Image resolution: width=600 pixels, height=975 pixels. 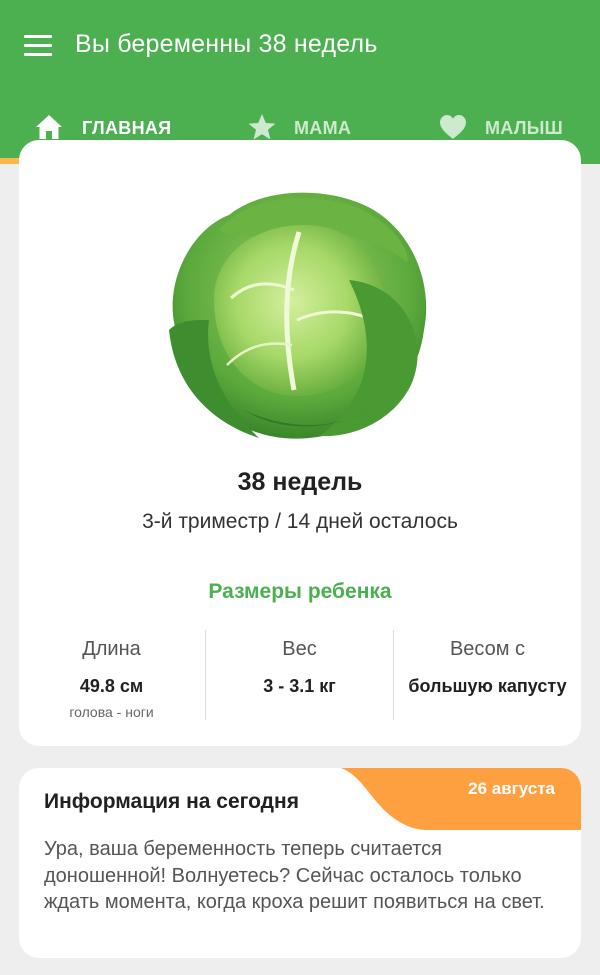 I want to click on stat-length-note: голова - ноги, so click(x=111, y=712).